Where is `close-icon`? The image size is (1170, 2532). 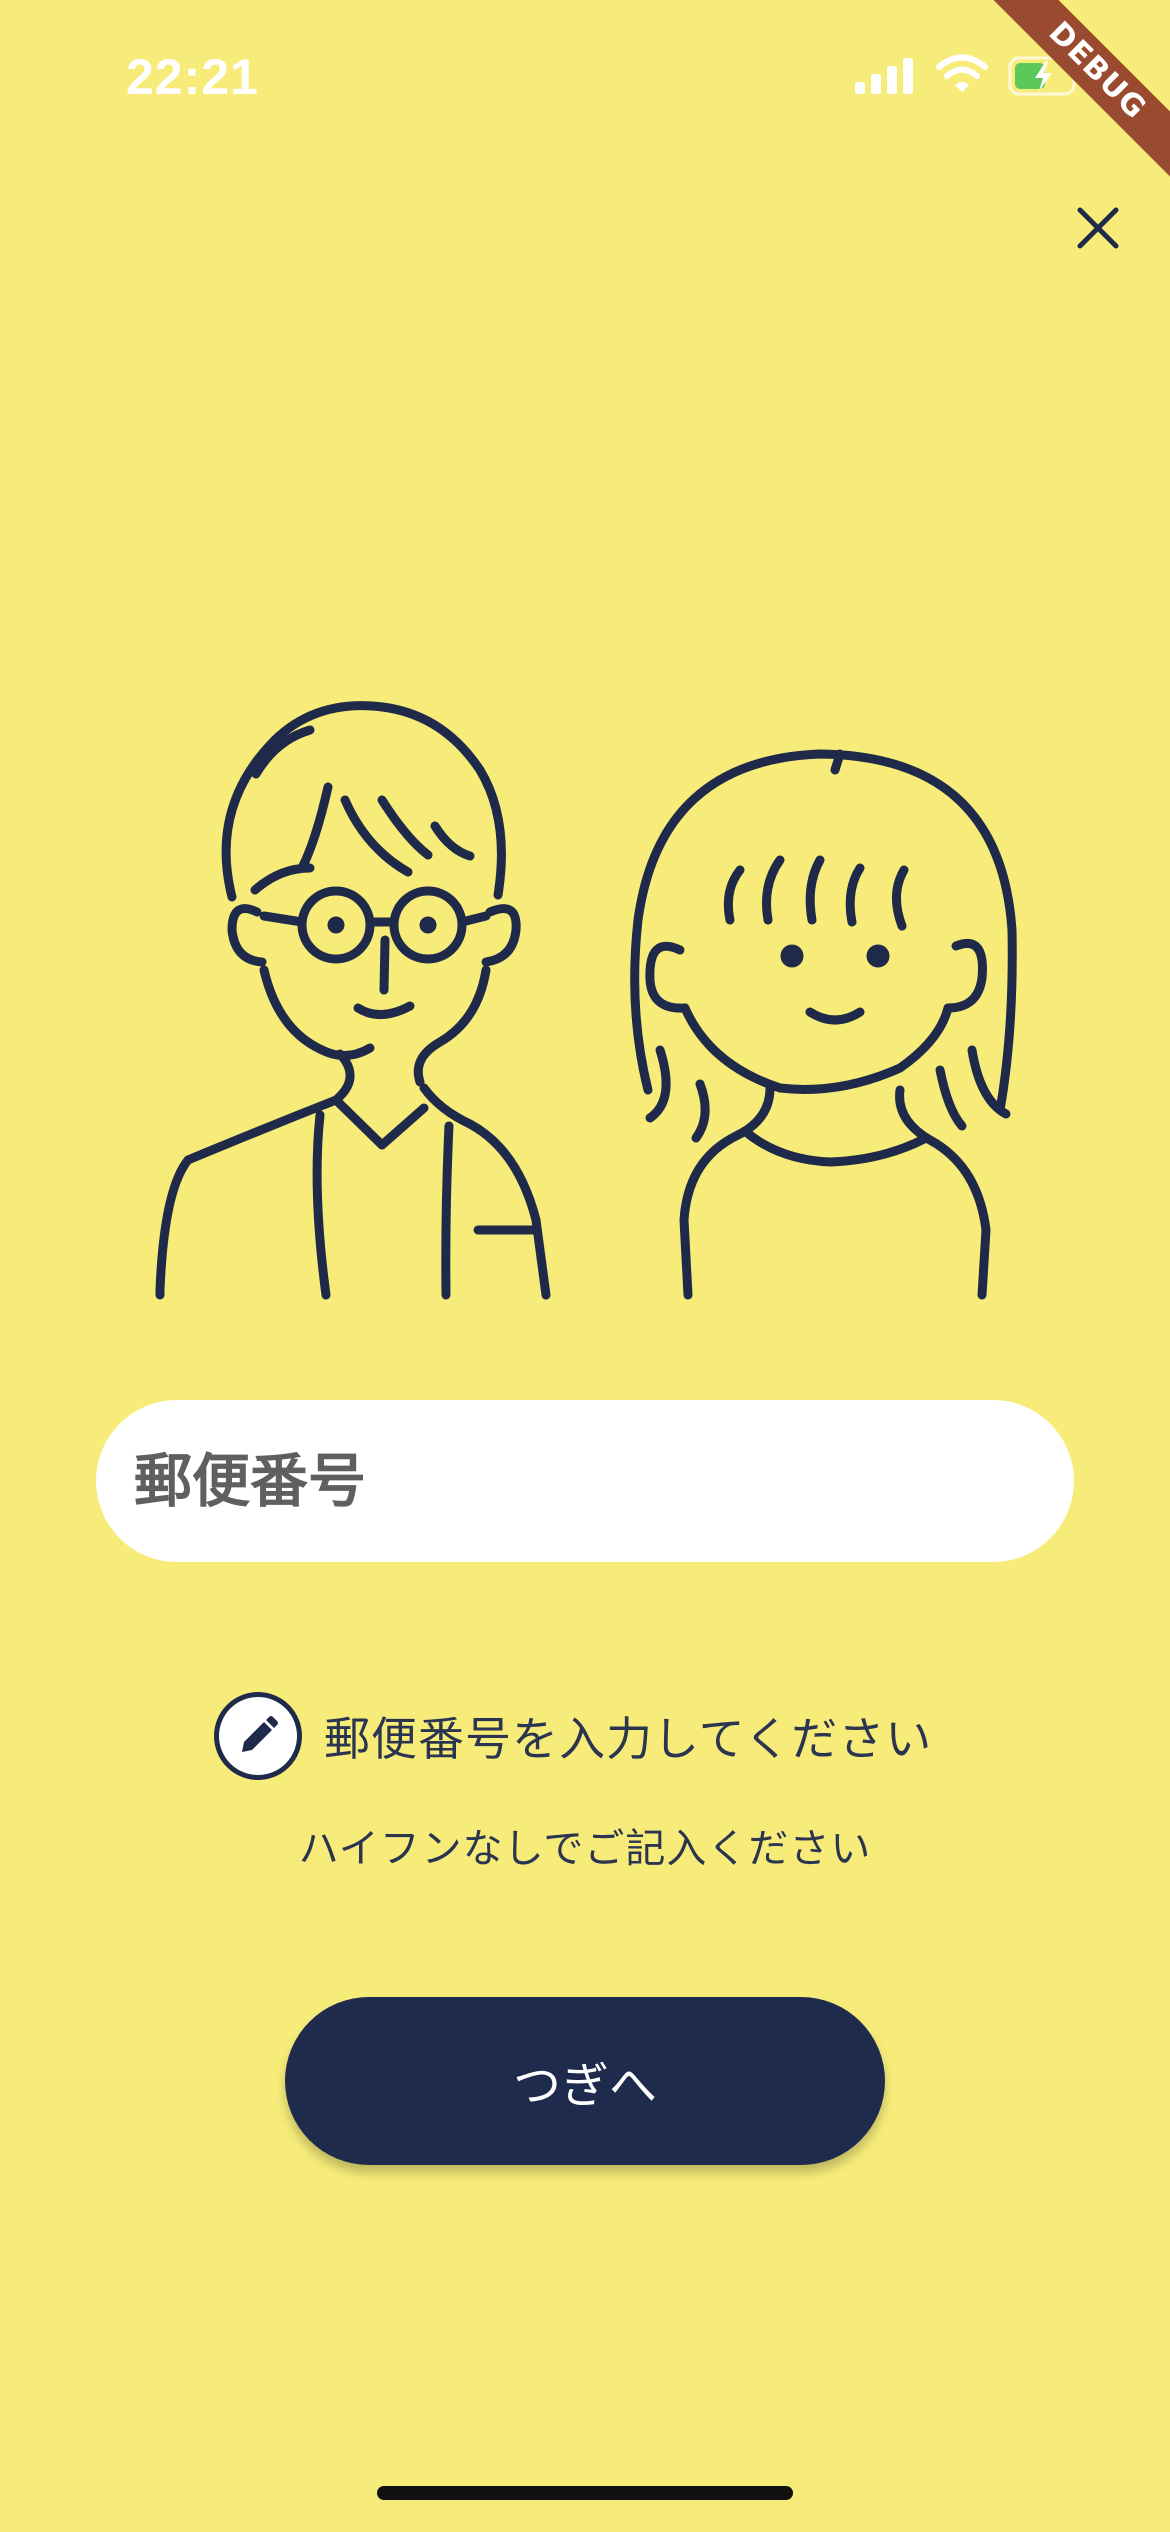
close-icon is located at coordinates (1098, 228).